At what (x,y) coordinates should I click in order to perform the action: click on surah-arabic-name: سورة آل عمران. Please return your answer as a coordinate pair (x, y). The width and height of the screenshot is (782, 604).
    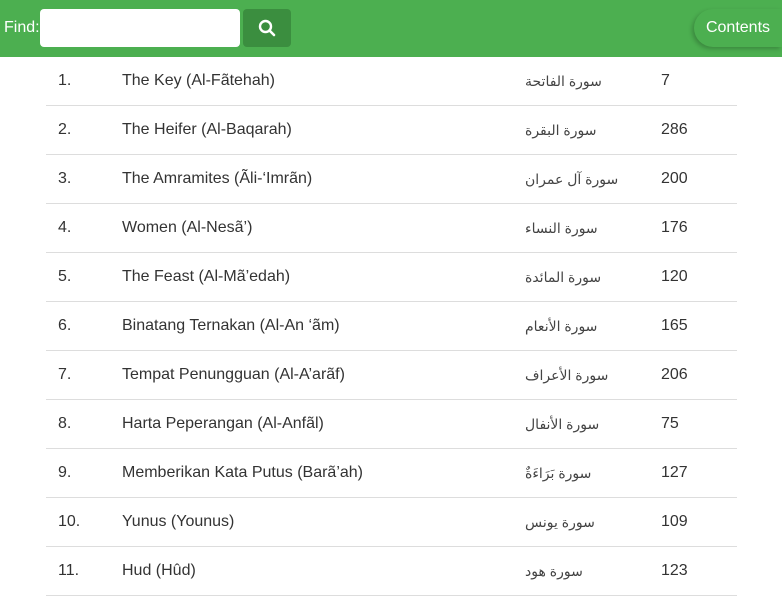
    Looking at the image, I should click on (572, 179).